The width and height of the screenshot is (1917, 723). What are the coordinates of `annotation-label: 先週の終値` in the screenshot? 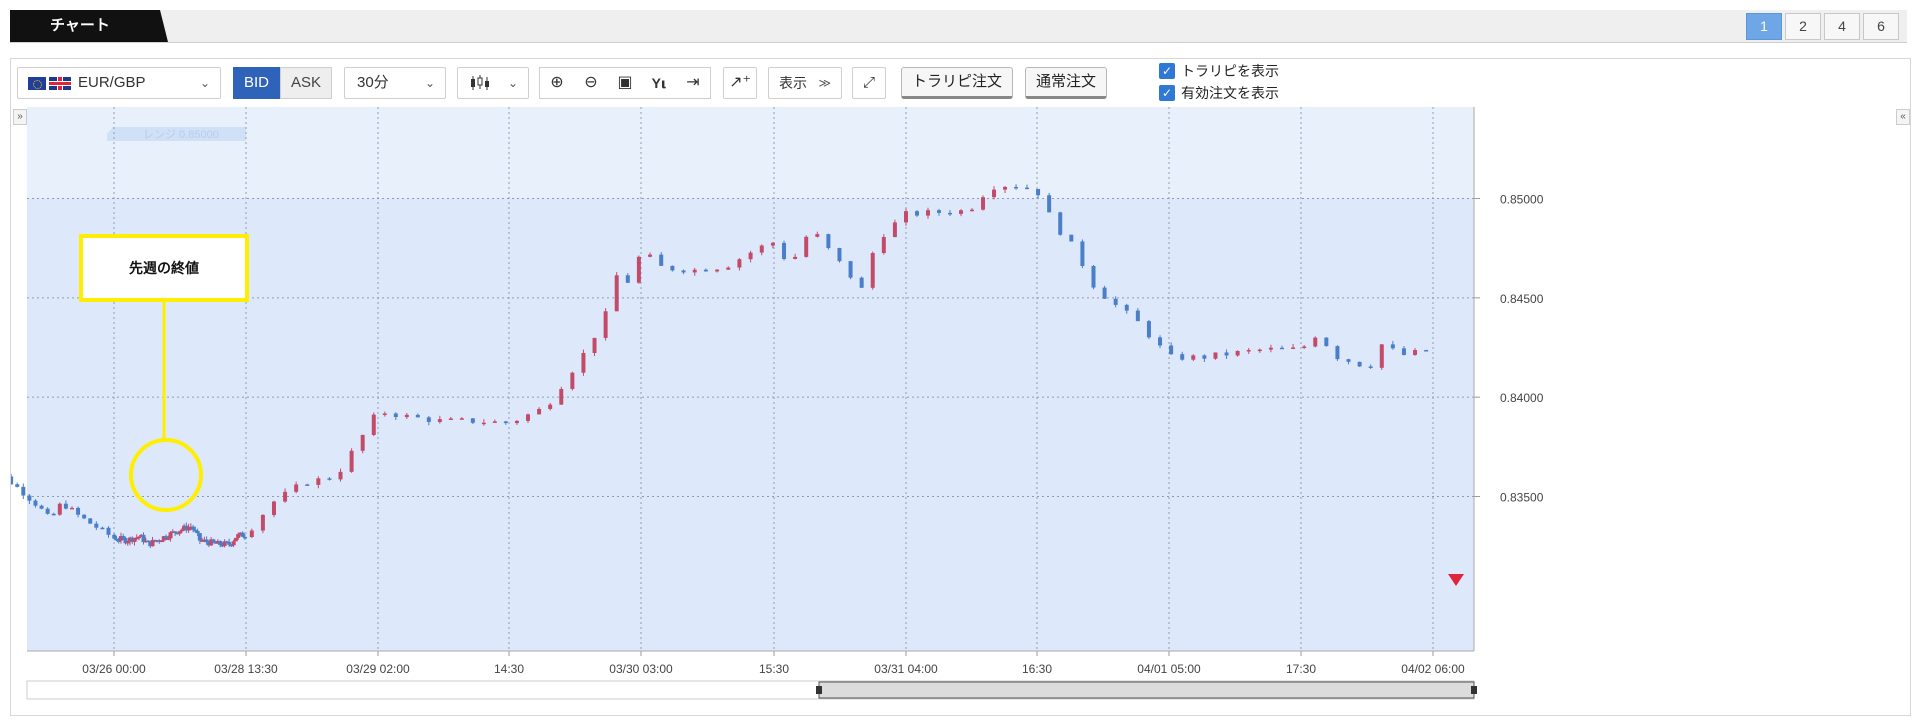 It's located at (164, 268).